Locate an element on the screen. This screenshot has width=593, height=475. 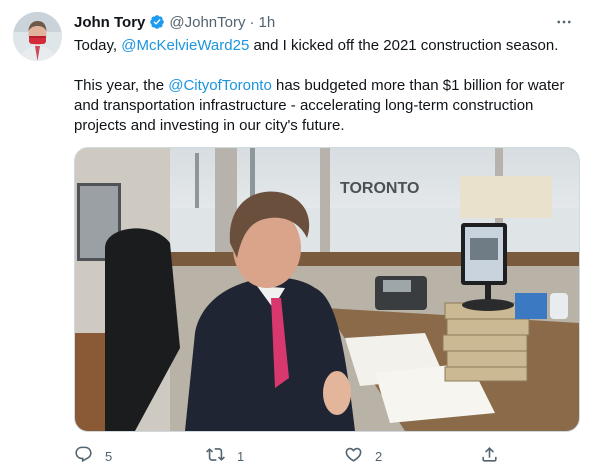
like-button: 2 is located at coordinates (363, 456).